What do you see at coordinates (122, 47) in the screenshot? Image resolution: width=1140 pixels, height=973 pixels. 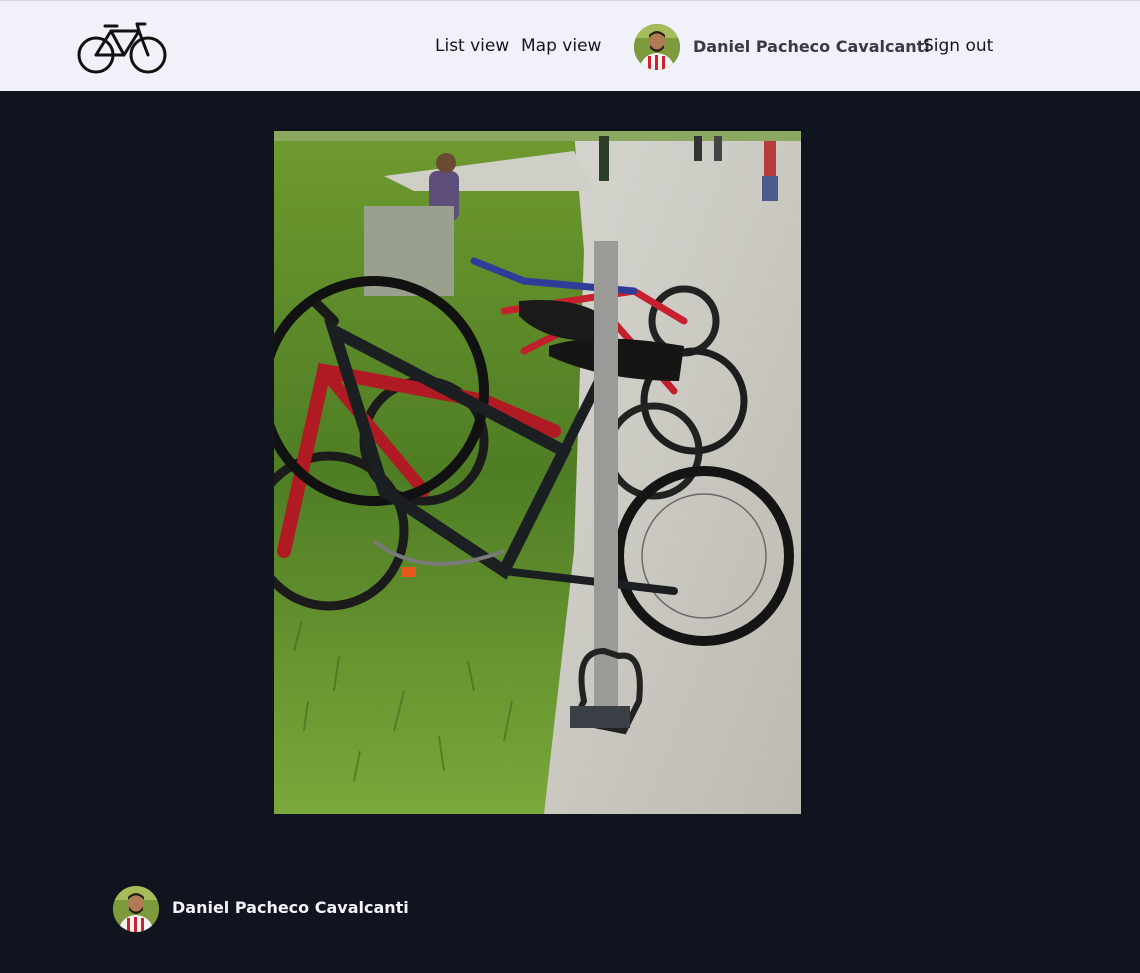 I see `bicycle-icon` at bounding box center [122, 47].